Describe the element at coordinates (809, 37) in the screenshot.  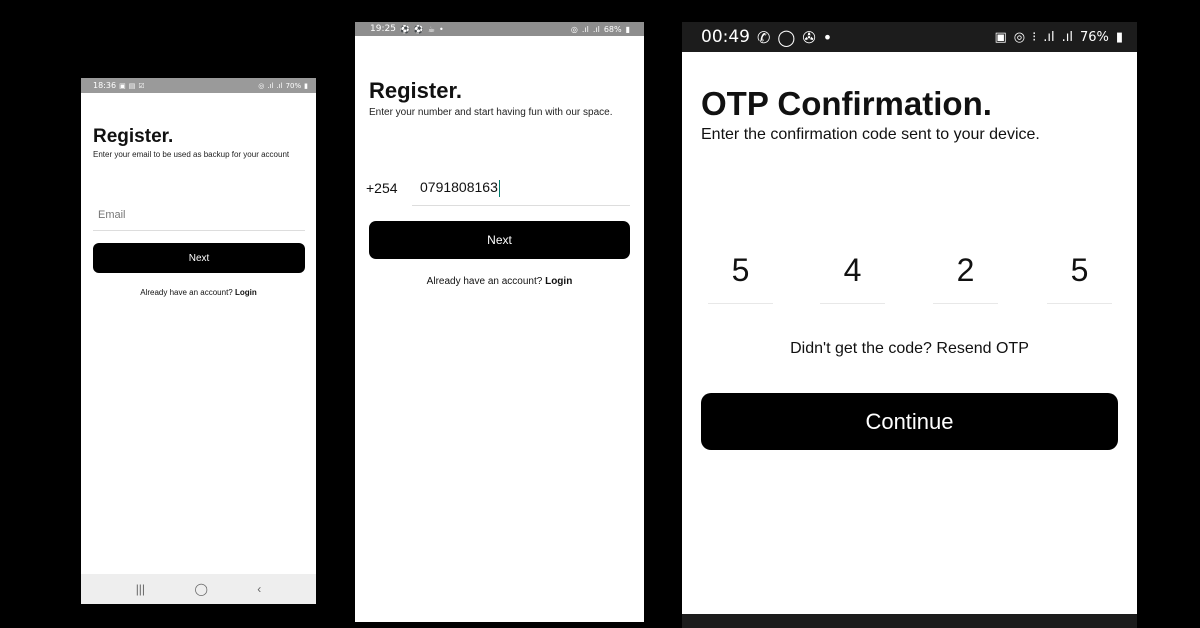
I see `fan-icon: ✇` at that location.